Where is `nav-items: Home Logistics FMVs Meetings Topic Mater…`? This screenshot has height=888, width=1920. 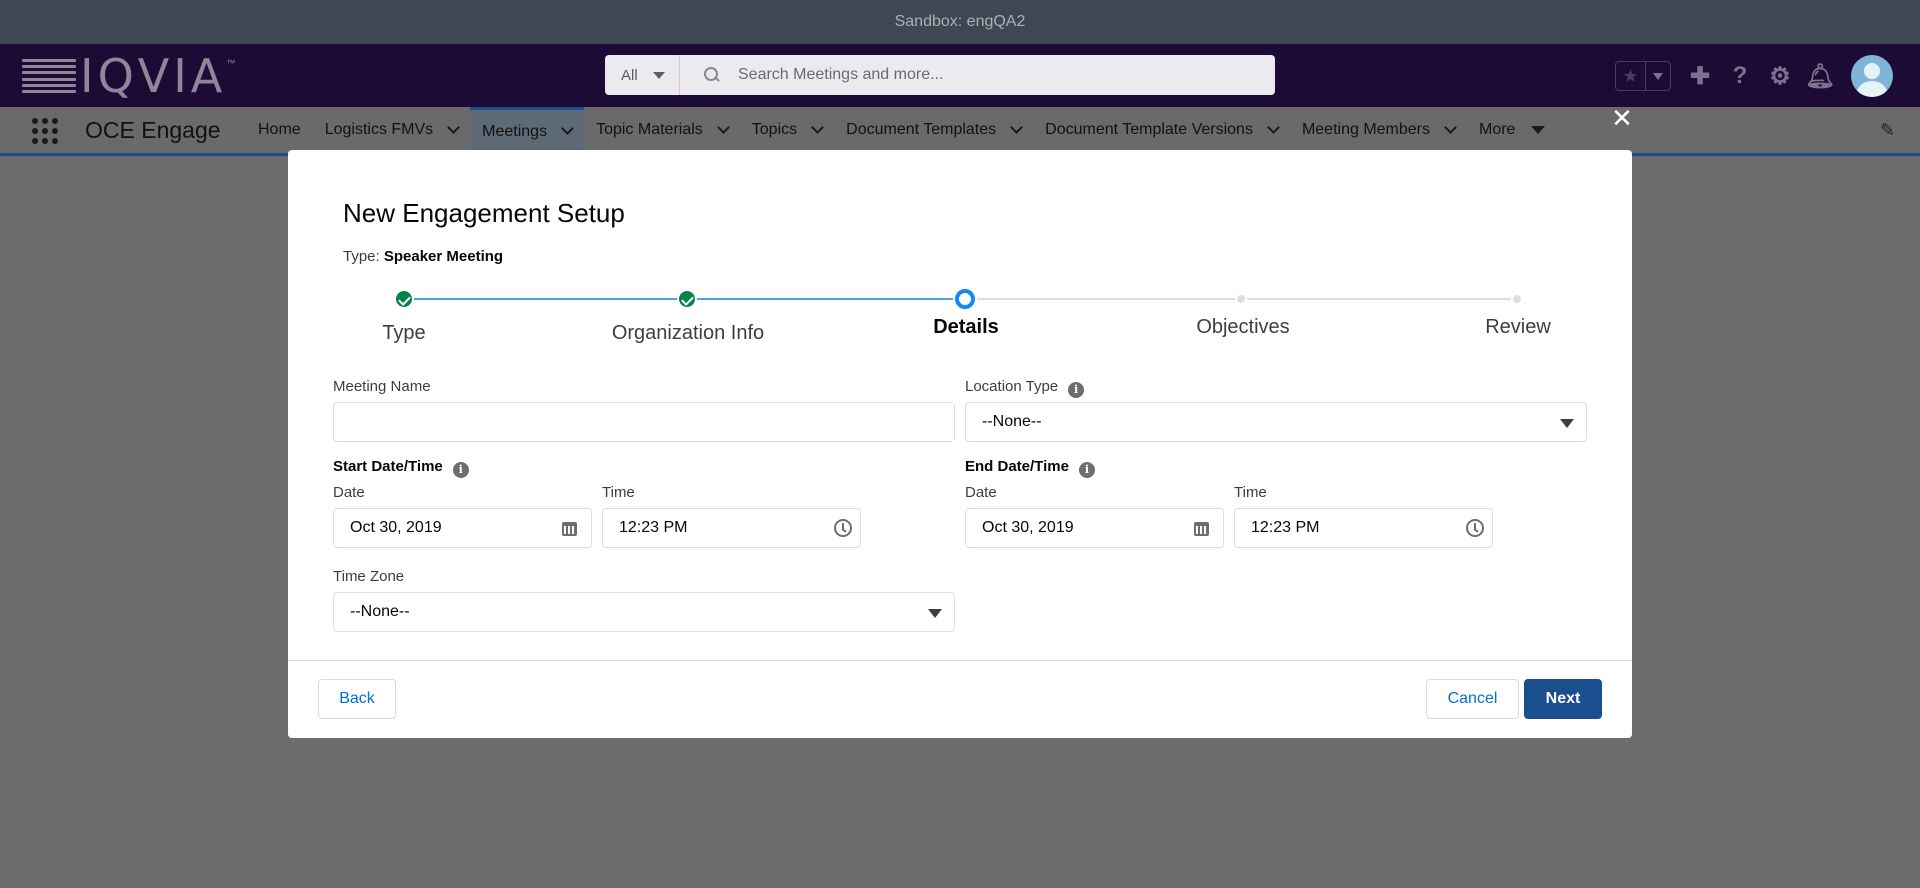 nav-items: Home Logistics FMVs Meetings Topic Mater… is located at coordinates (901, 130).